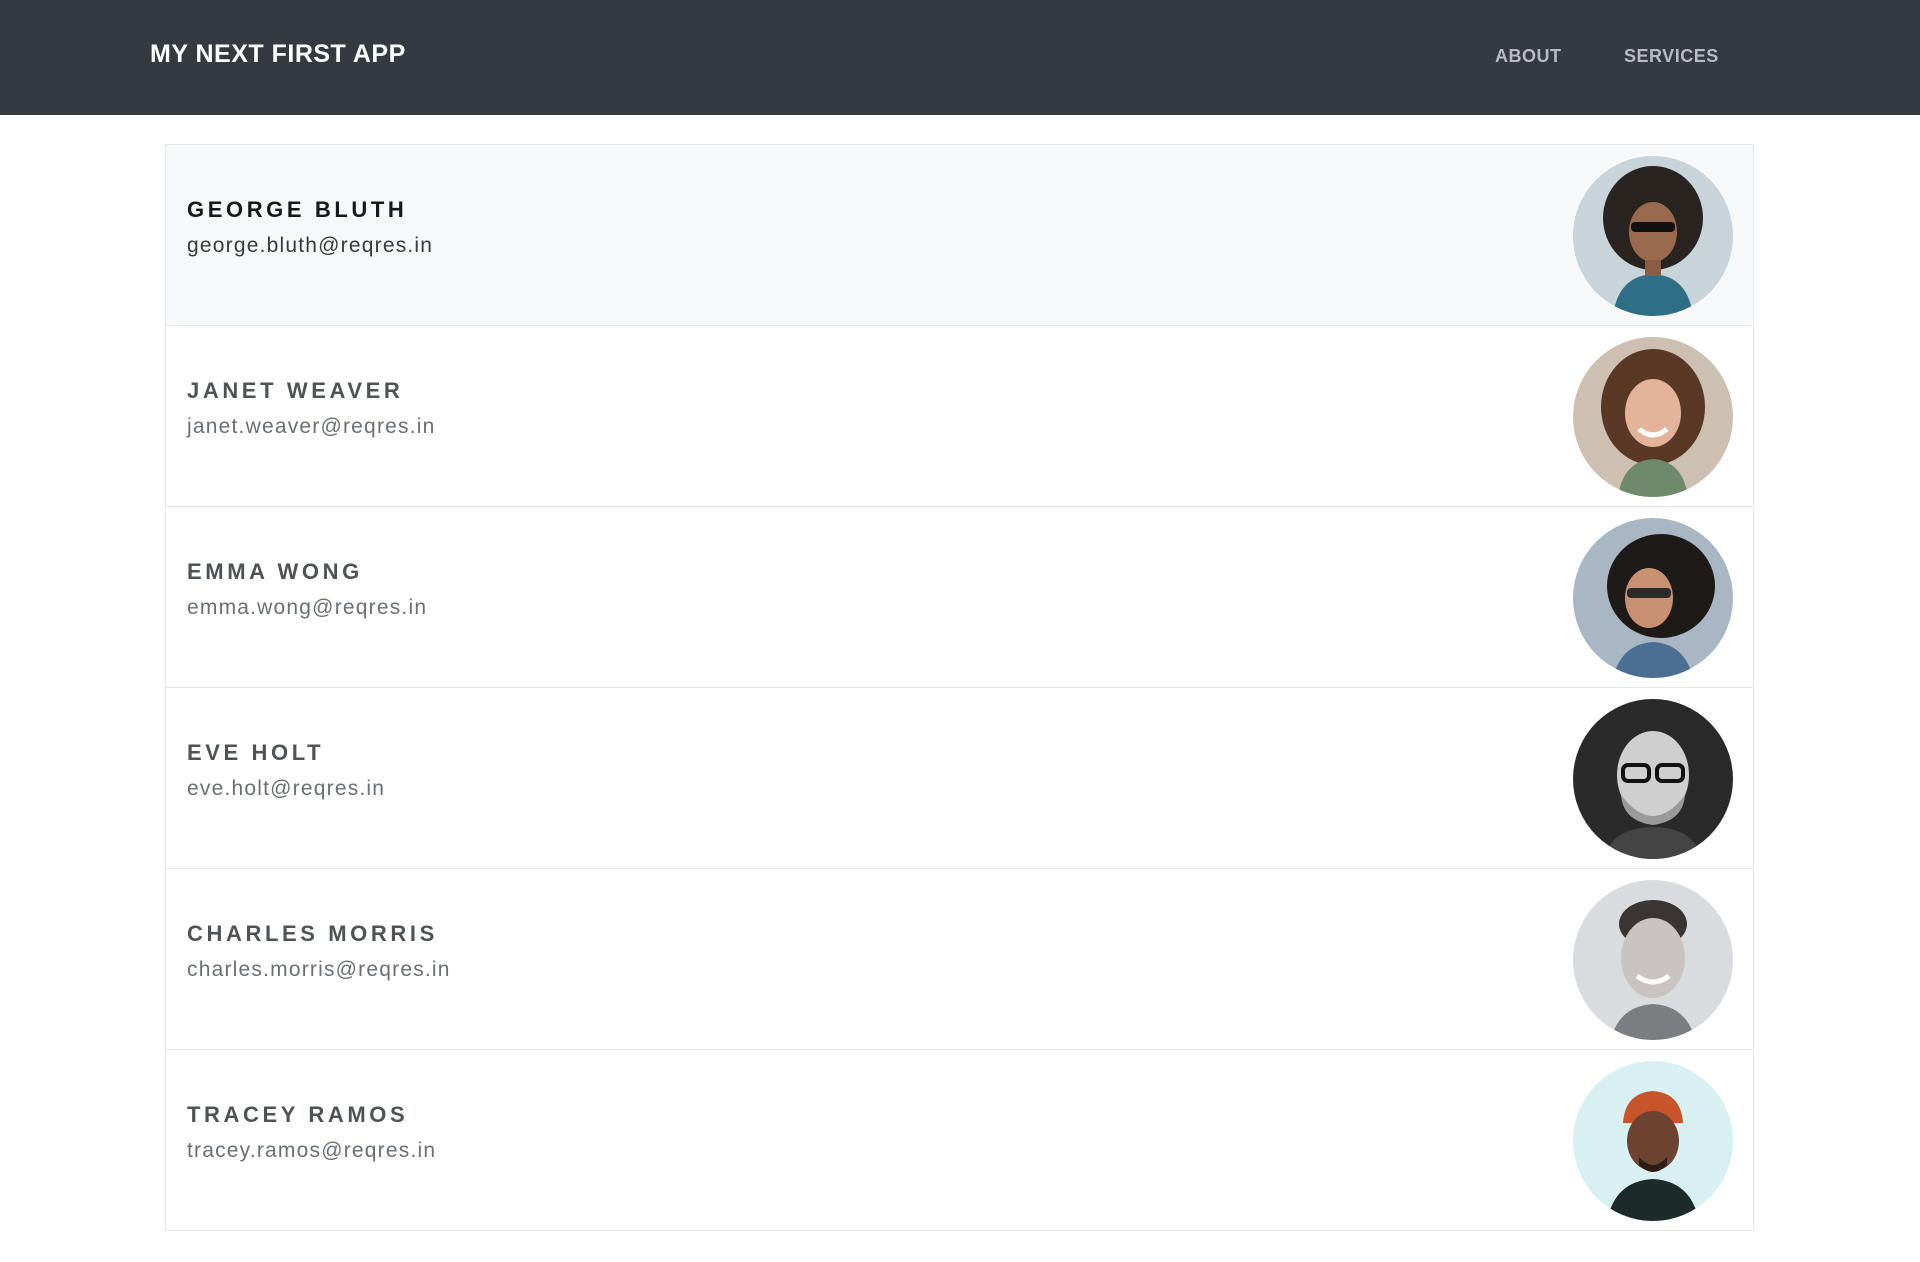  I want to click on user-name: GEORGE BLUTH, so click(297, 209).